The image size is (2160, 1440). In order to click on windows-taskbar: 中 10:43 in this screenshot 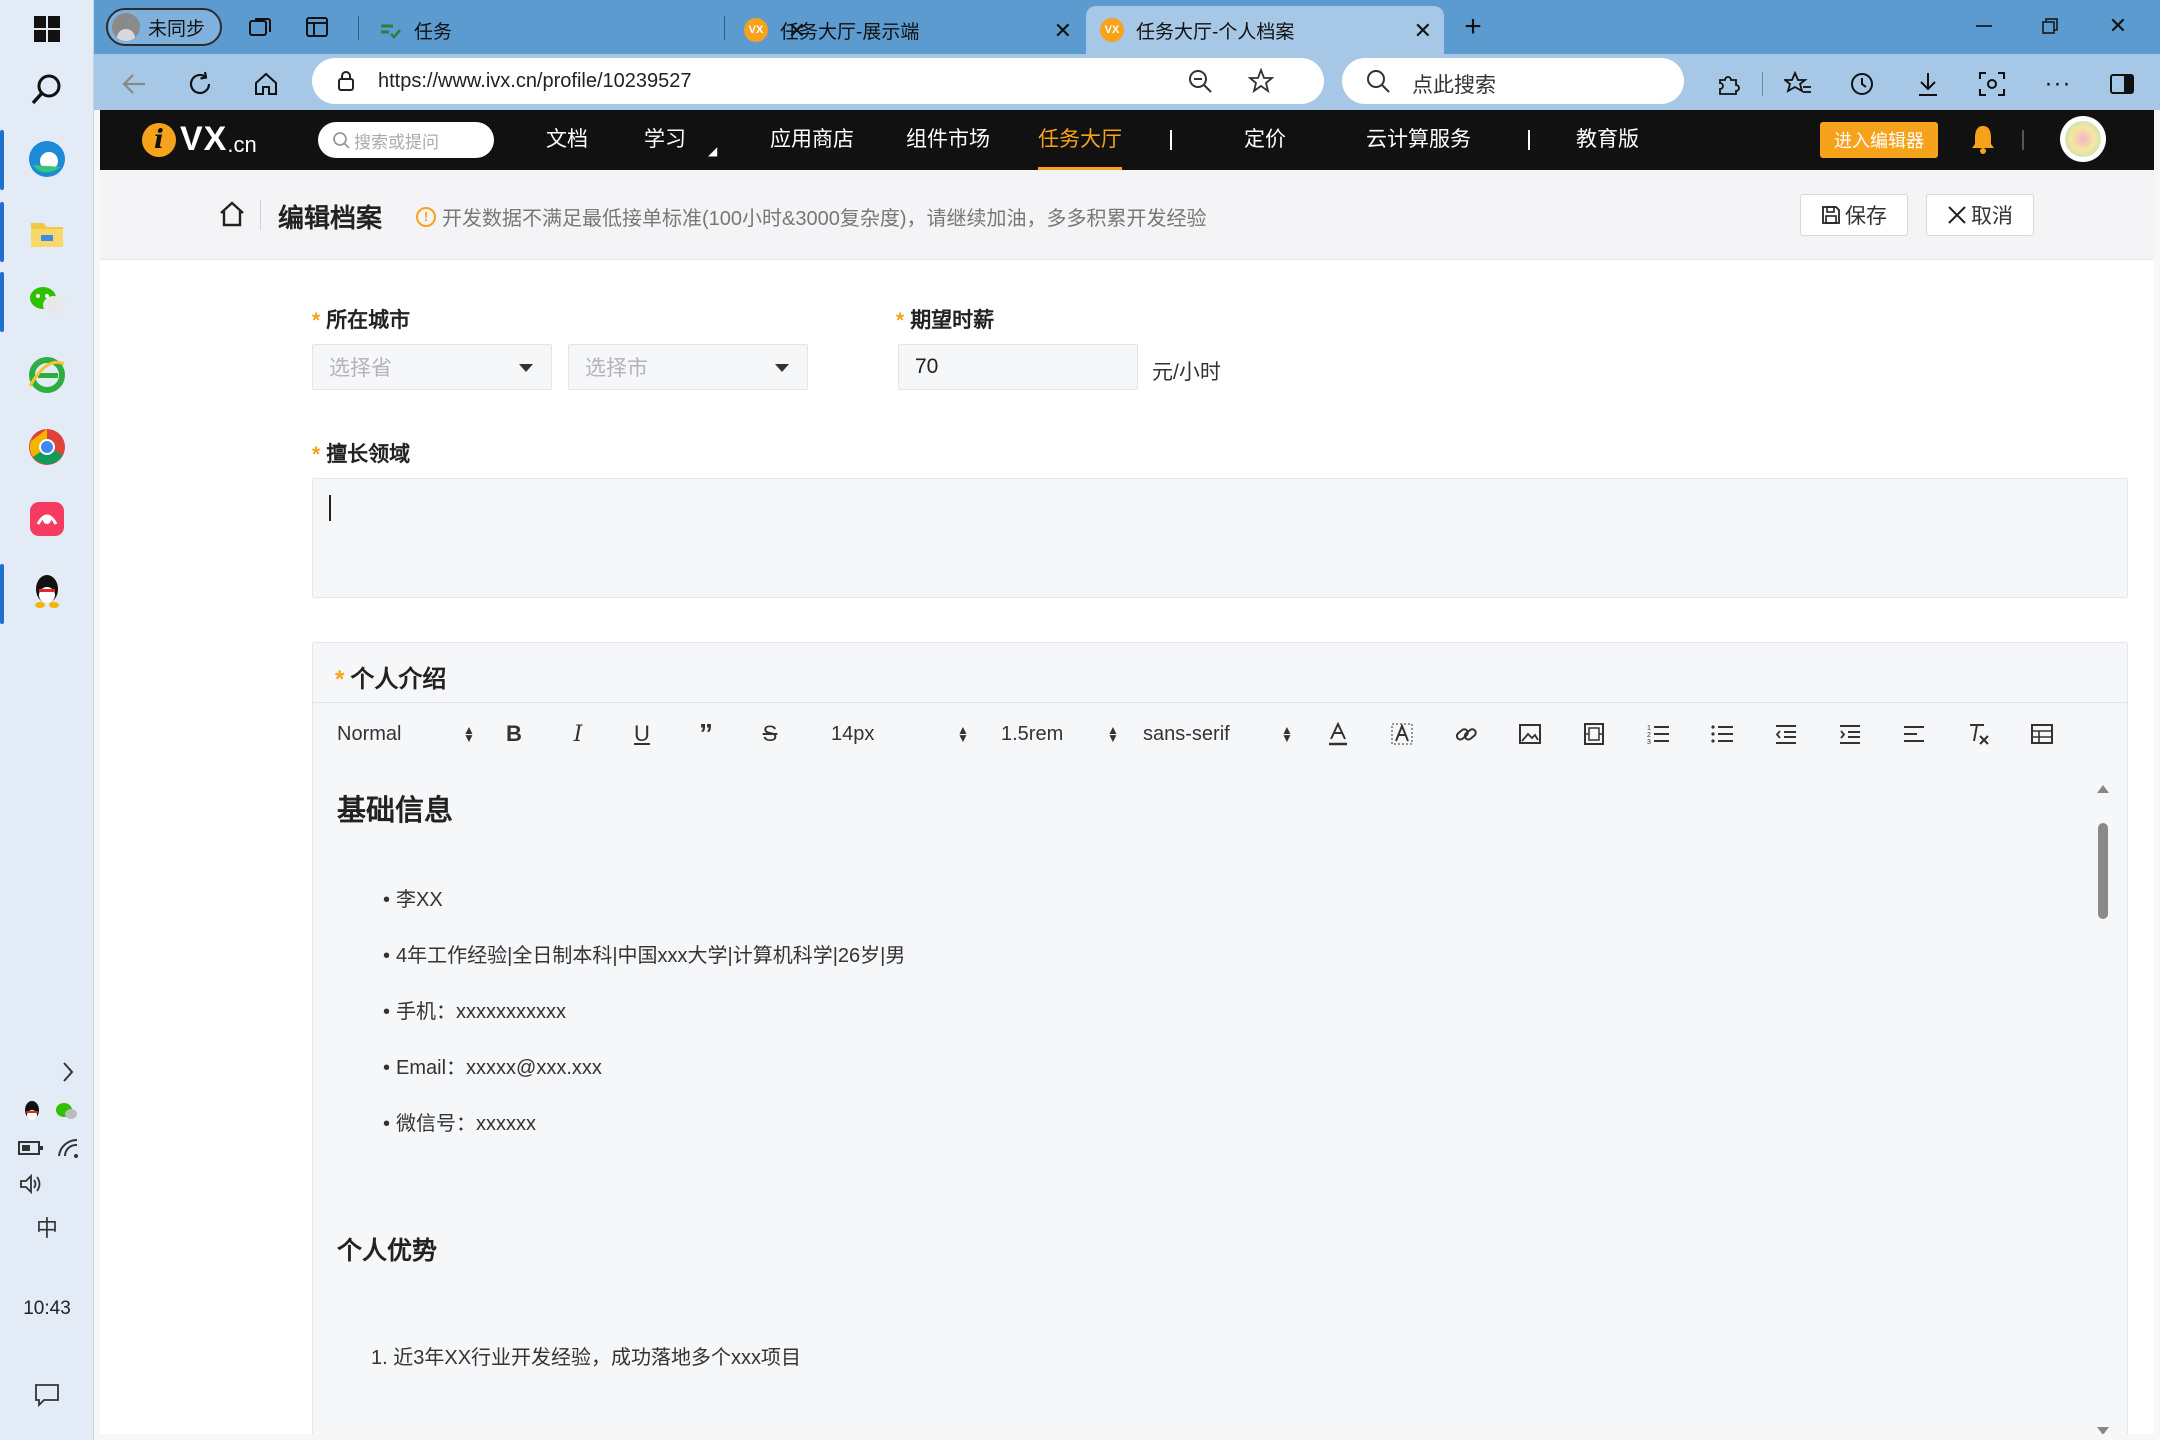, I will do `click(47, 720)`.